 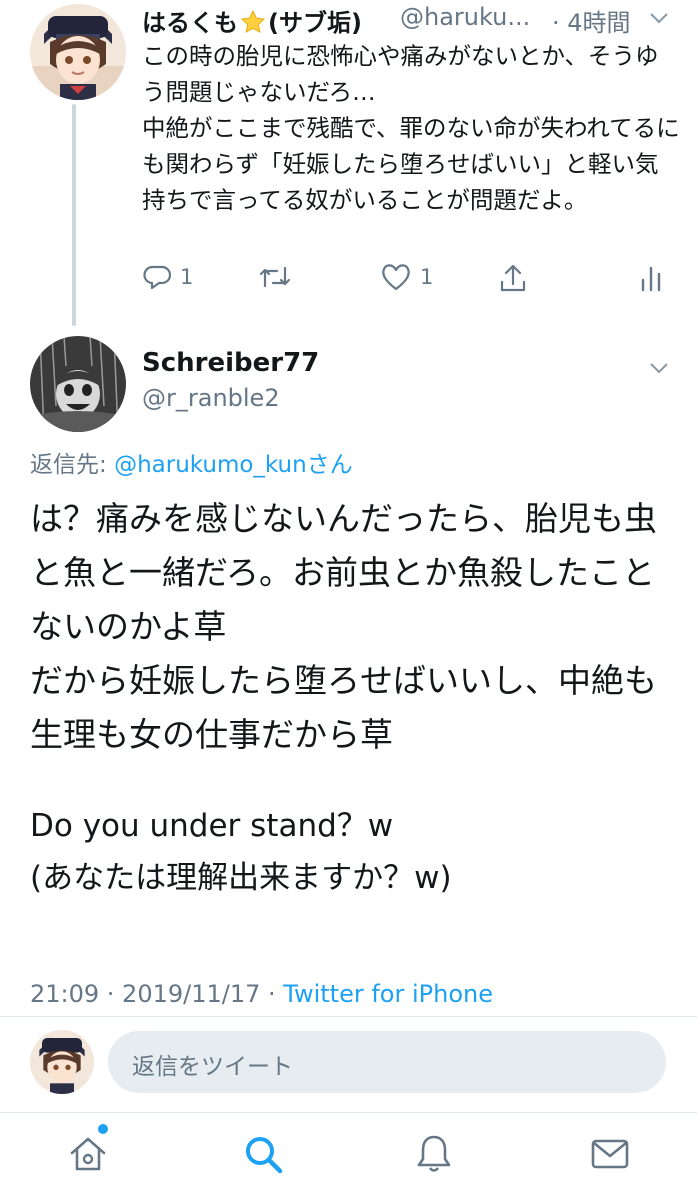 I want to click on parent-avatar, so click(x=78, y=52).